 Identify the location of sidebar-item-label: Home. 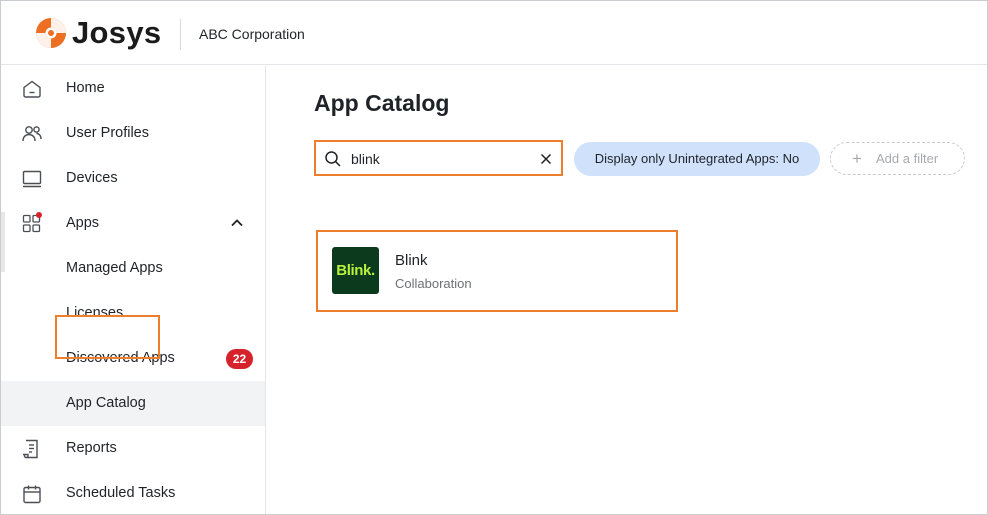
(85, 88).